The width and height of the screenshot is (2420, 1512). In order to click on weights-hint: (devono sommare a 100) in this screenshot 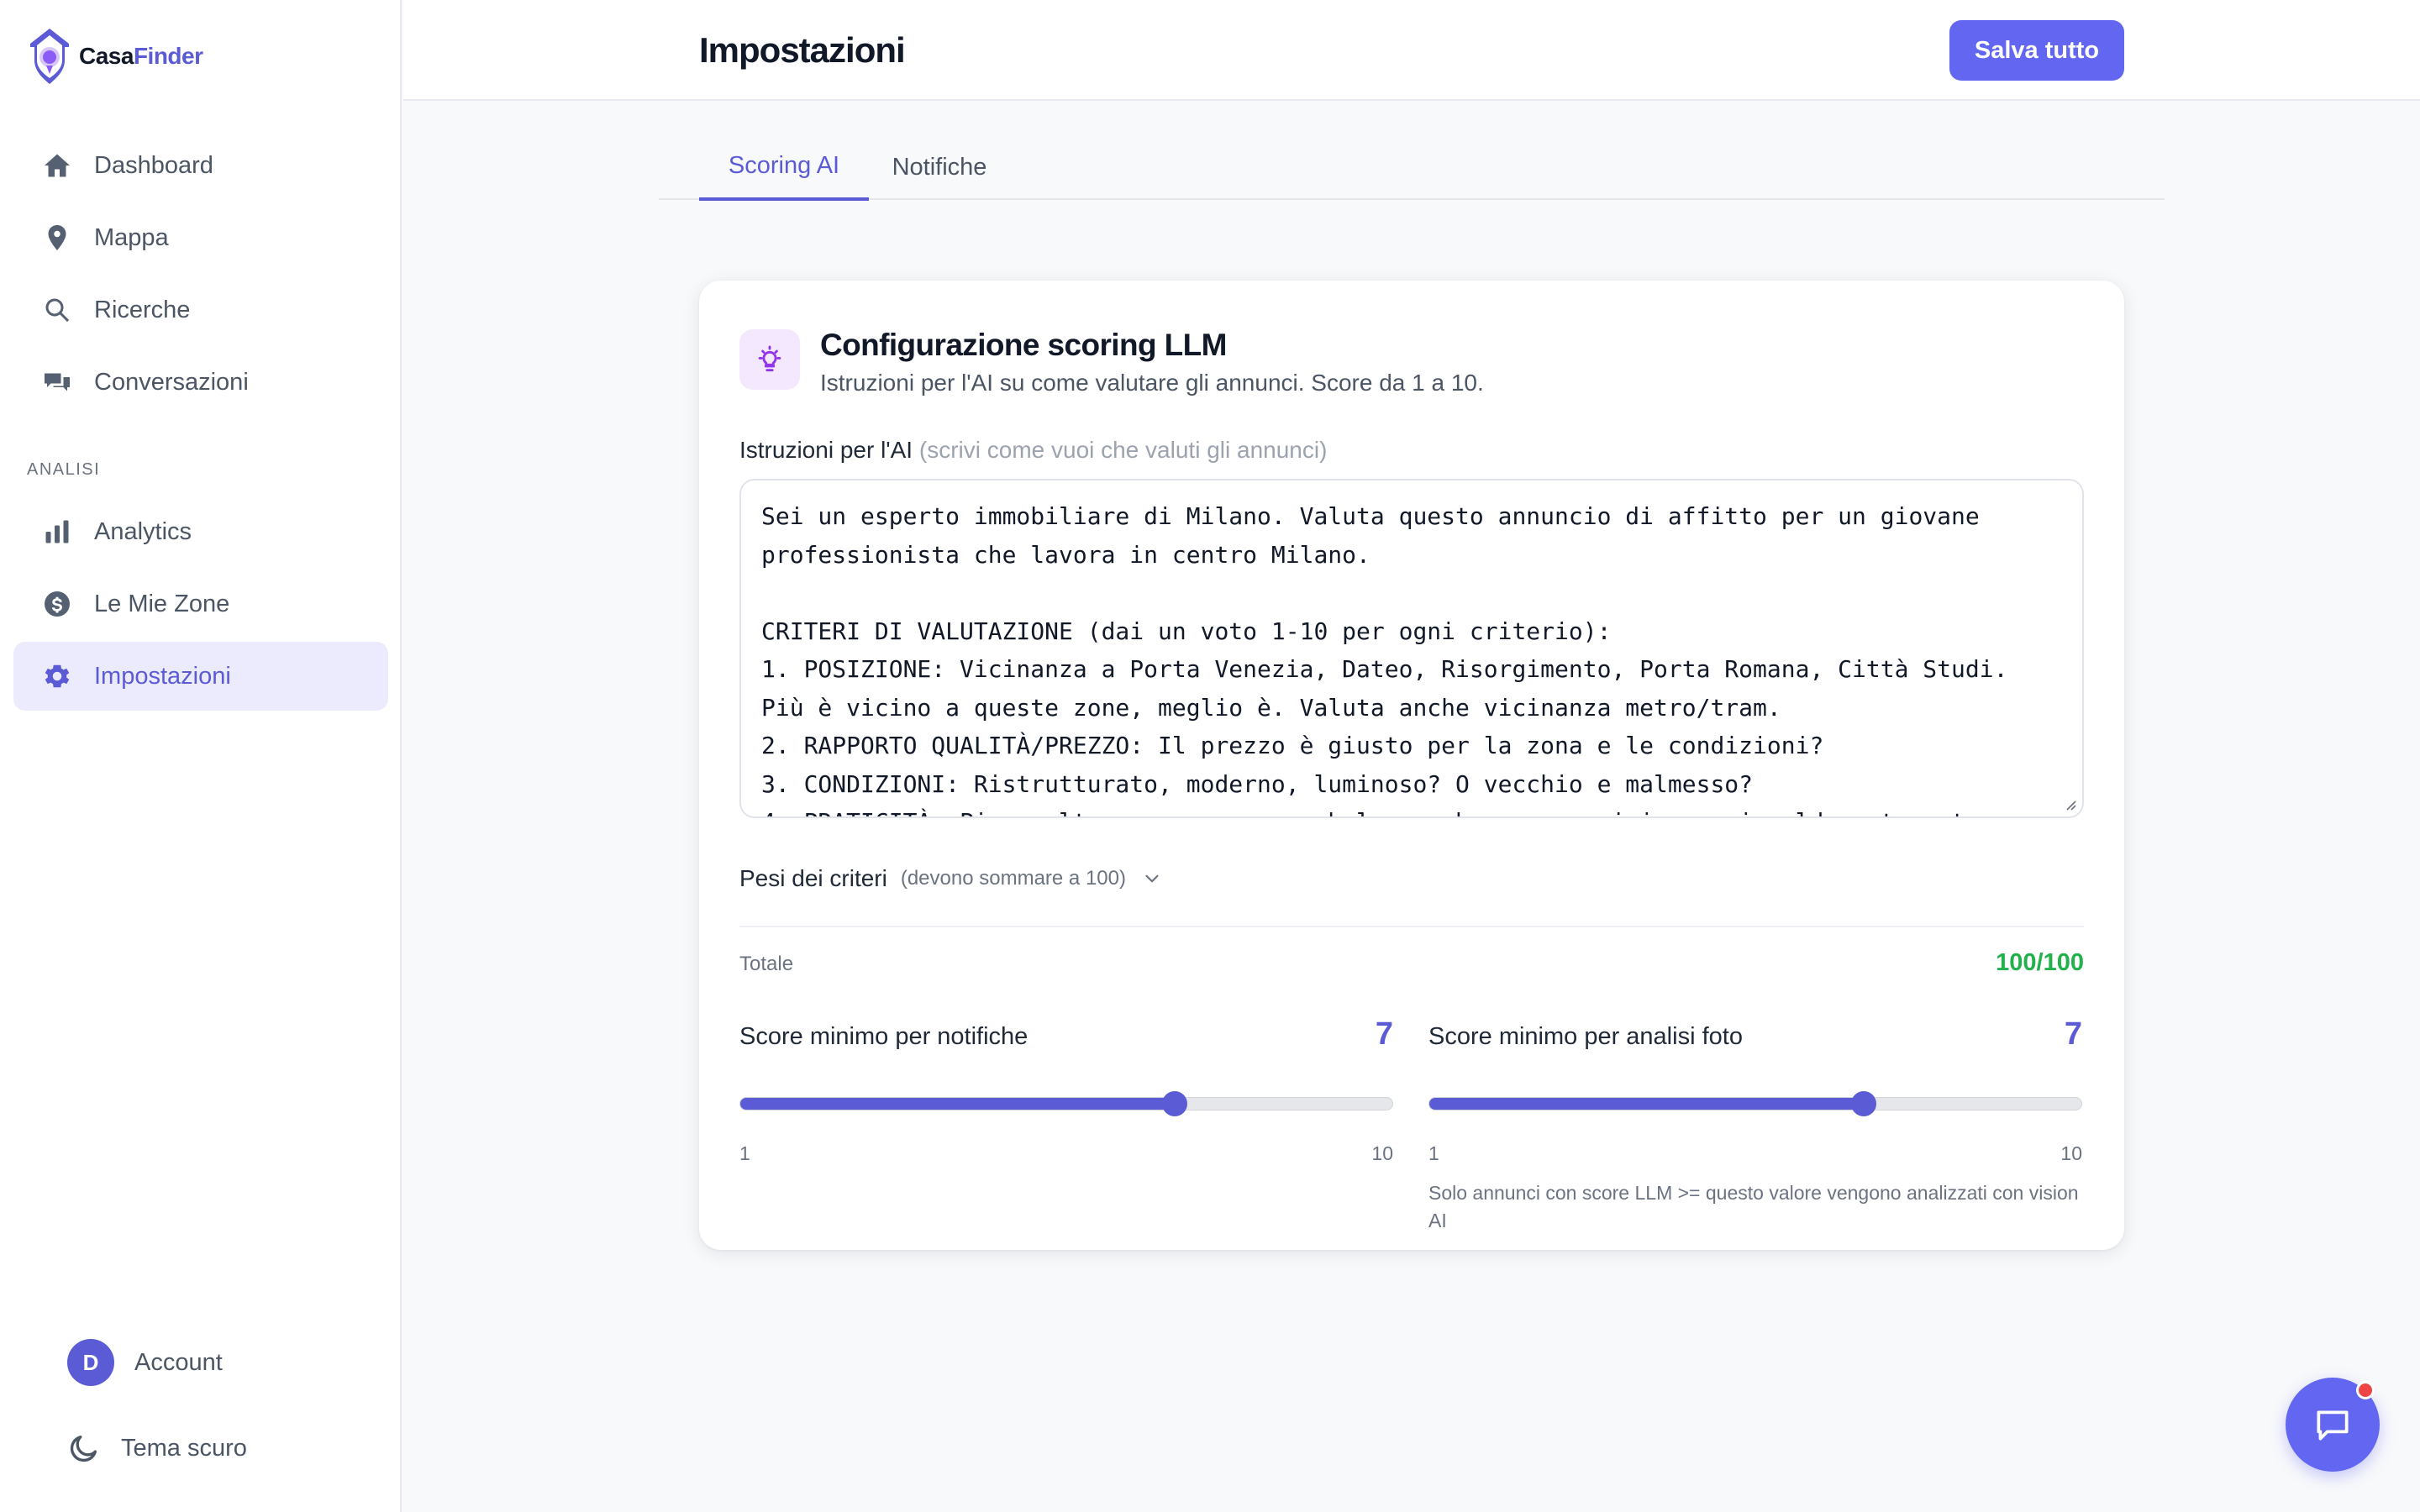, I will do `click(1013, 878)`.